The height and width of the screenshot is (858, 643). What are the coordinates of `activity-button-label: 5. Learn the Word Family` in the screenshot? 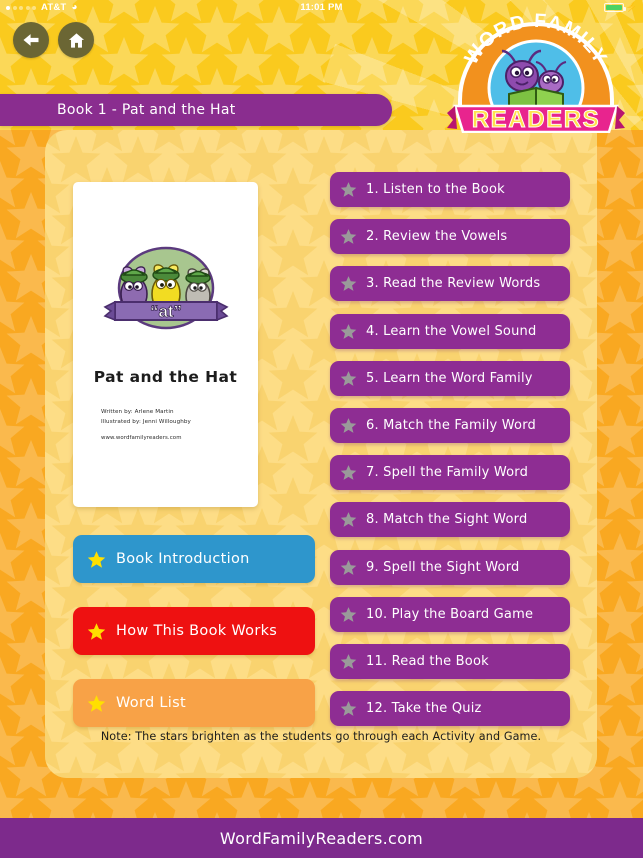 It's located at (449, 378).